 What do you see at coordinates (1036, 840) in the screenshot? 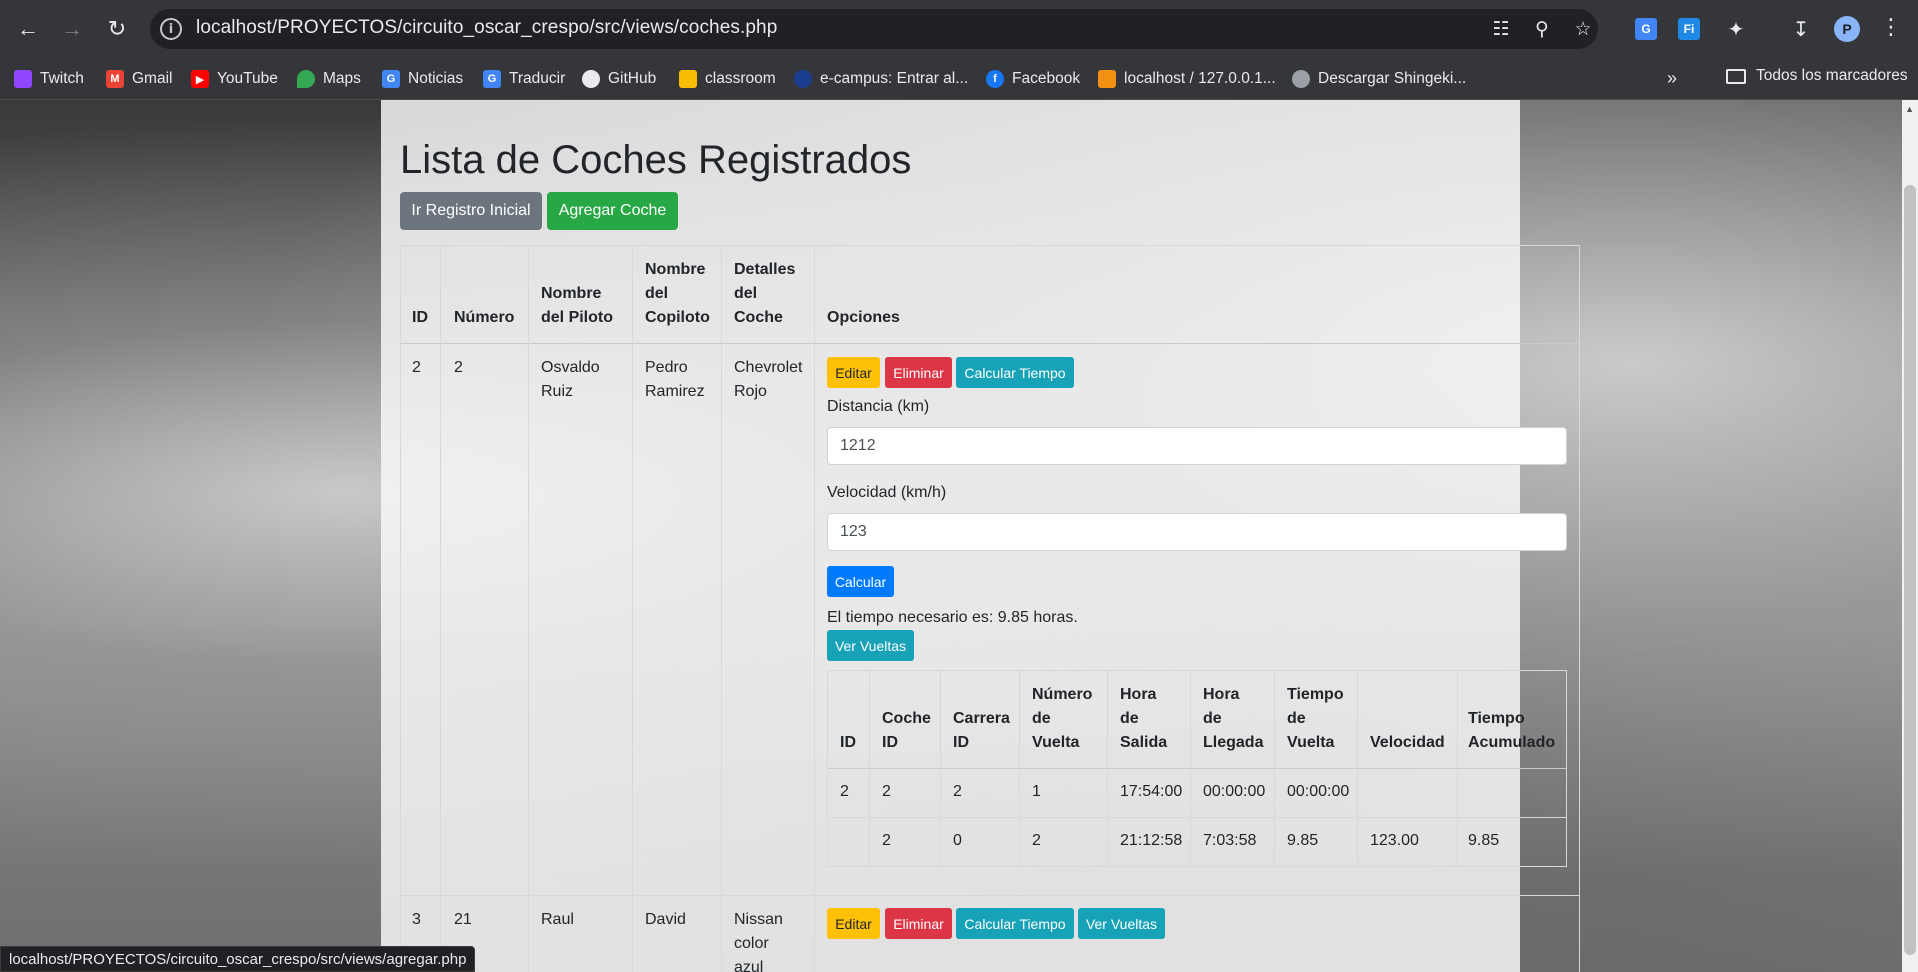
I see `lap-cell-numero: 2` at bounding box center [1036, 840].